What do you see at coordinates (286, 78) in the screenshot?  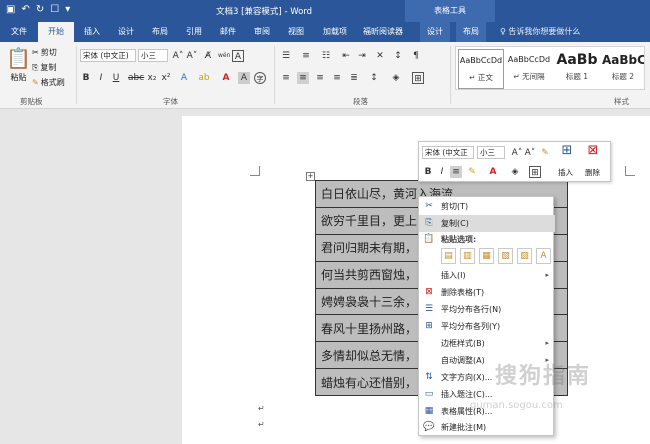 I see `align-left-icon: ≡` at bounding box center [286, 78].